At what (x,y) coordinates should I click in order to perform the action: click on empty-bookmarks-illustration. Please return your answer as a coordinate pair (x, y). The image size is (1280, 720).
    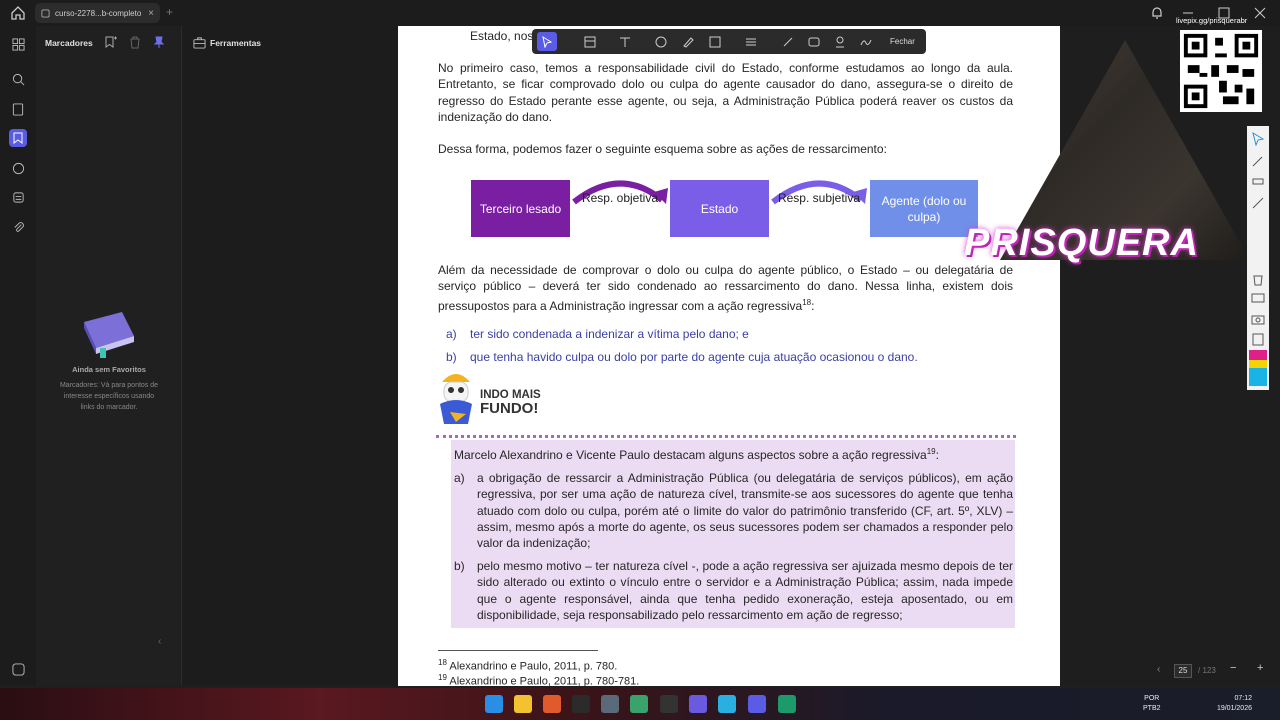
    Looking at the image, I should click on (109, 335).